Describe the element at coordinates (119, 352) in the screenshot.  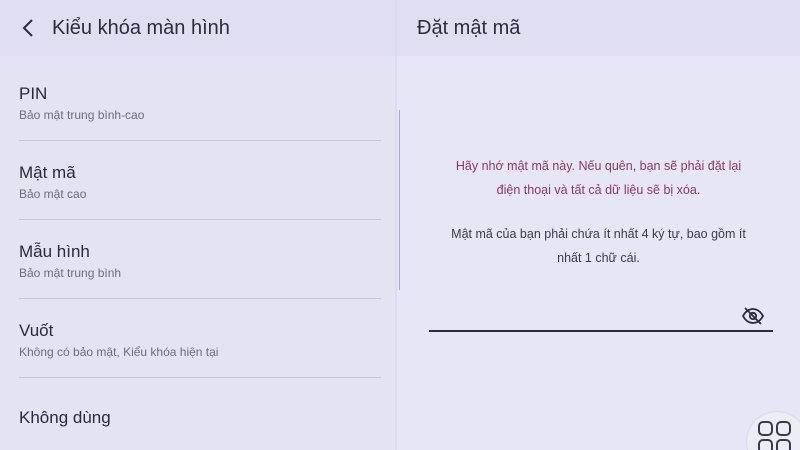
I see `option-sublabel: Không có bảo mật, Kiểu khóa hiện tại` at that location.